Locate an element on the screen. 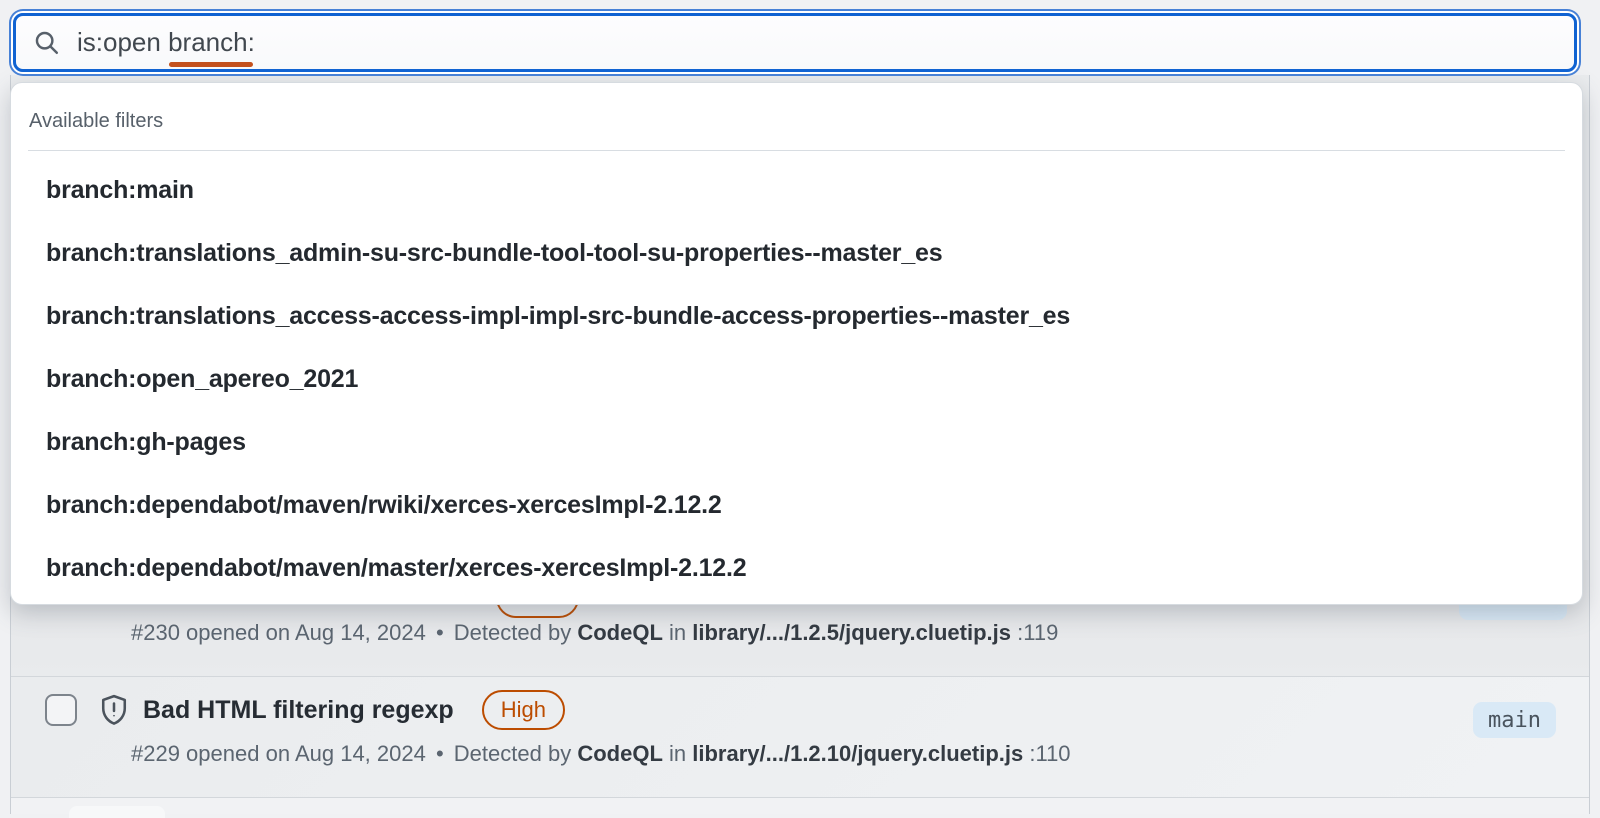 This screenshot has width=1600, height=818. line-number: :110 is located at coordinates (1050, 753).